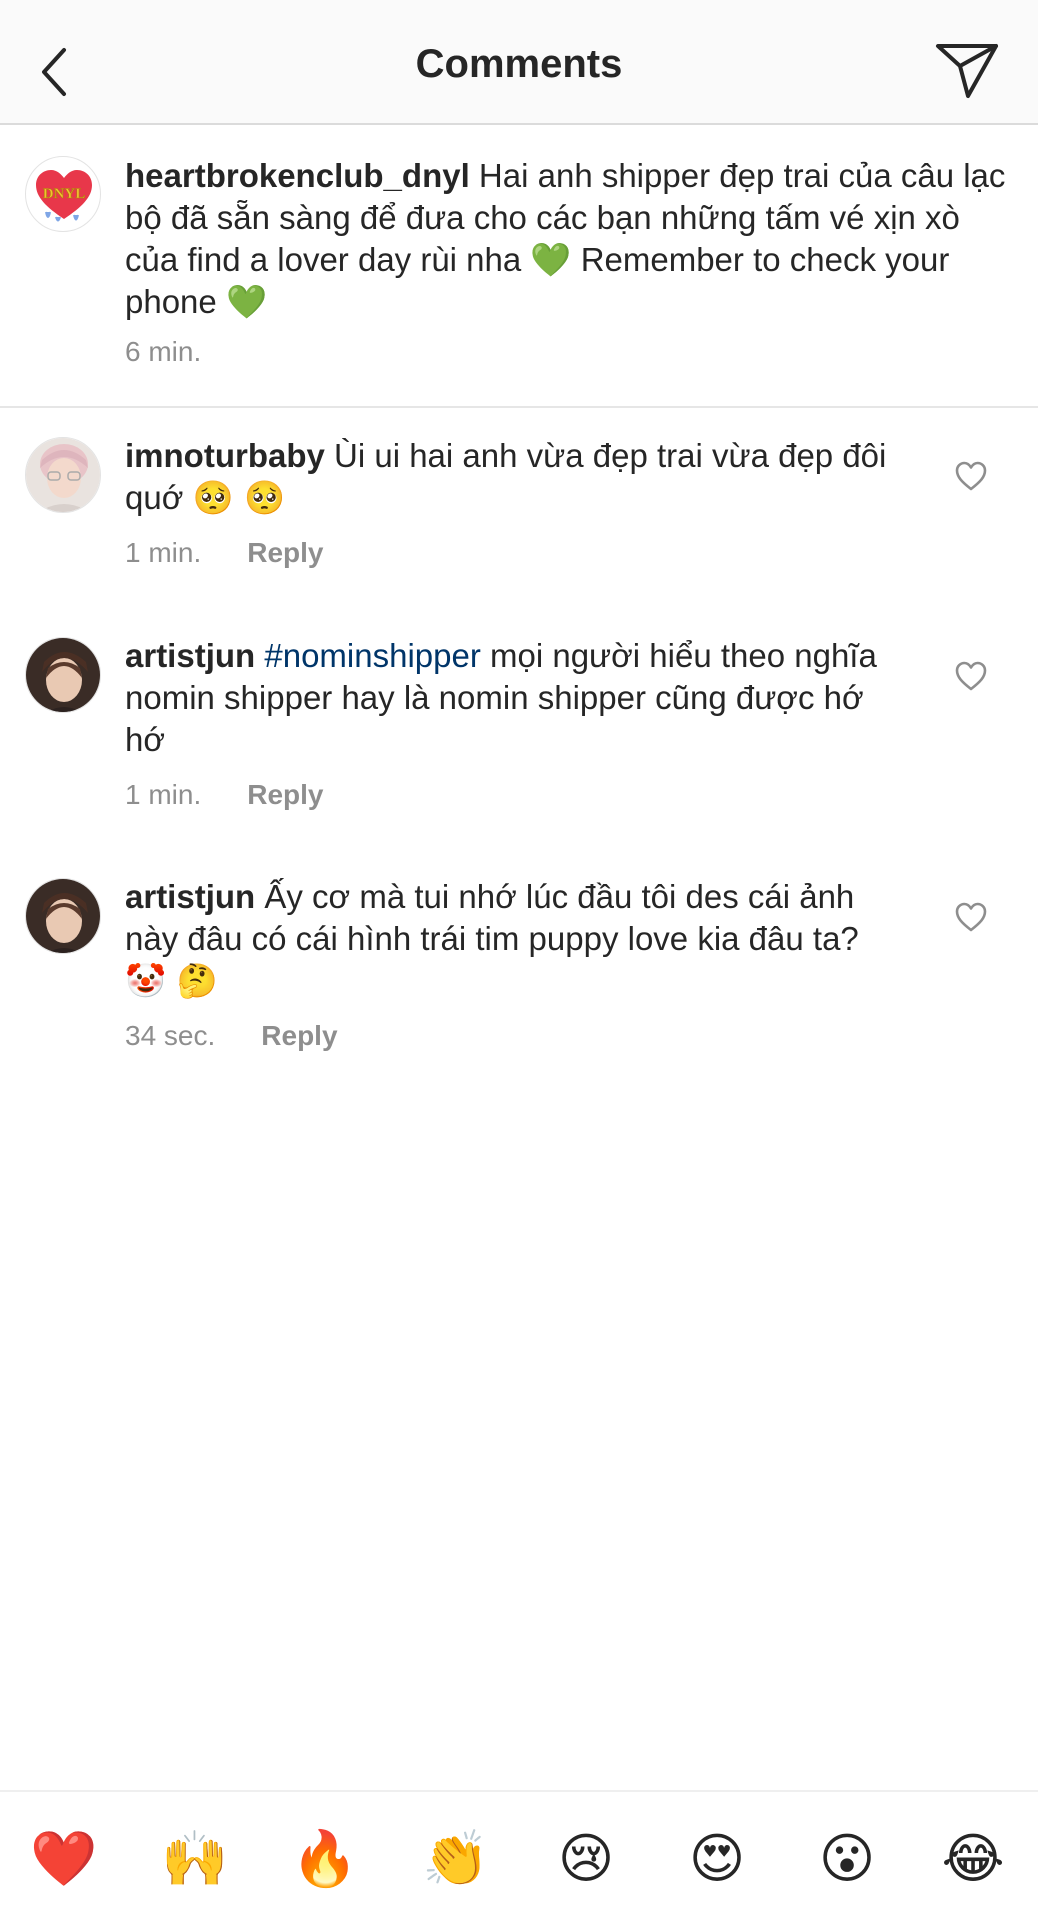 The image size is (1038, 1920). Describe the element at coordinates (297, 175) in the screenshot. I see `caption-username: heartbrokenclub_dnyl` at that location.